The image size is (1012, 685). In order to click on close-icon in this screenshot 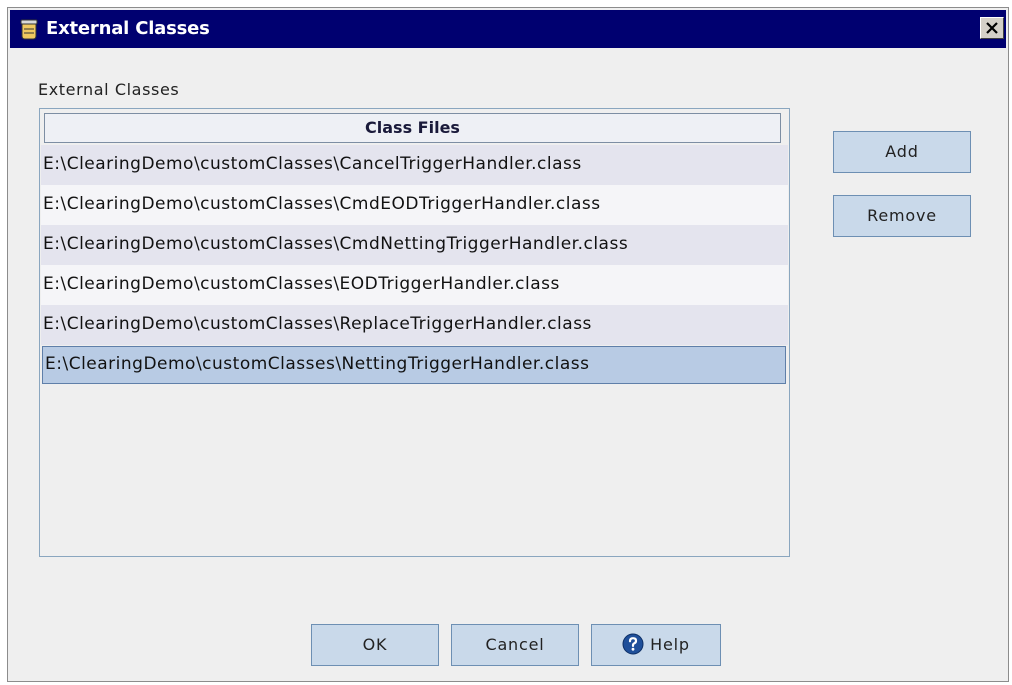, I will do `click(992, 28)`.